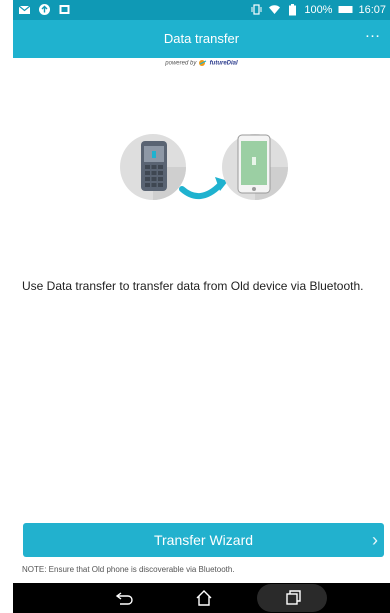 The width and height of the screenshot is (390, 613). I want to click on vibrate-icon, so click(256, 9).